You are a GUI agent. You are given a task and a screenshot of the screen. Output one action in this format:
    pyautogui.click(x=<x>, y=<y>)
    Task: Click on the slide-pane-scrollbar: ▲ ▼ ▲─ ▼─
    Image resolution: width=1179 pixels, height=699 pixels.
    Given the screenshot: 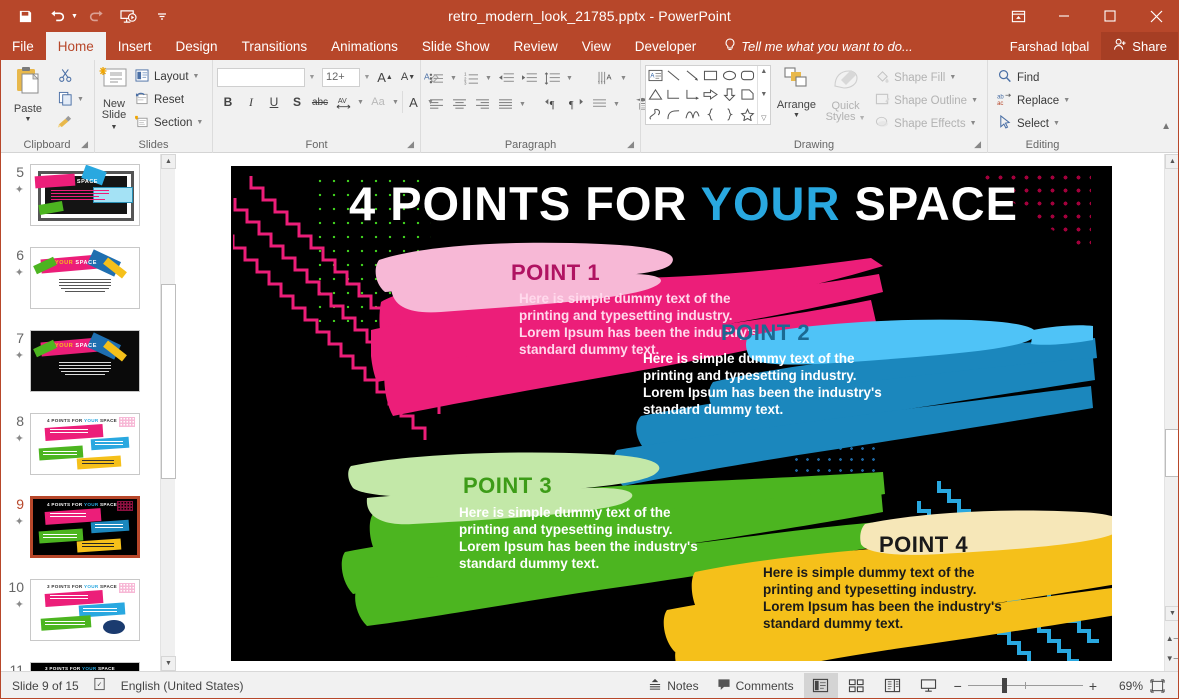 What is the action you would take?
    pyautogui.click(x=1171, y=412)
    